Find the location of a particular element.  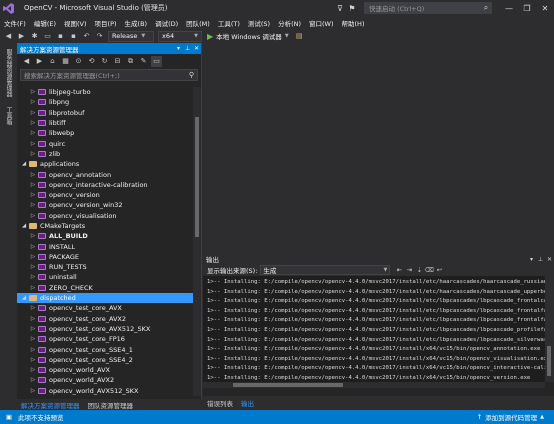

menu-build: 生成(B) is located at coordinates (136, 23).